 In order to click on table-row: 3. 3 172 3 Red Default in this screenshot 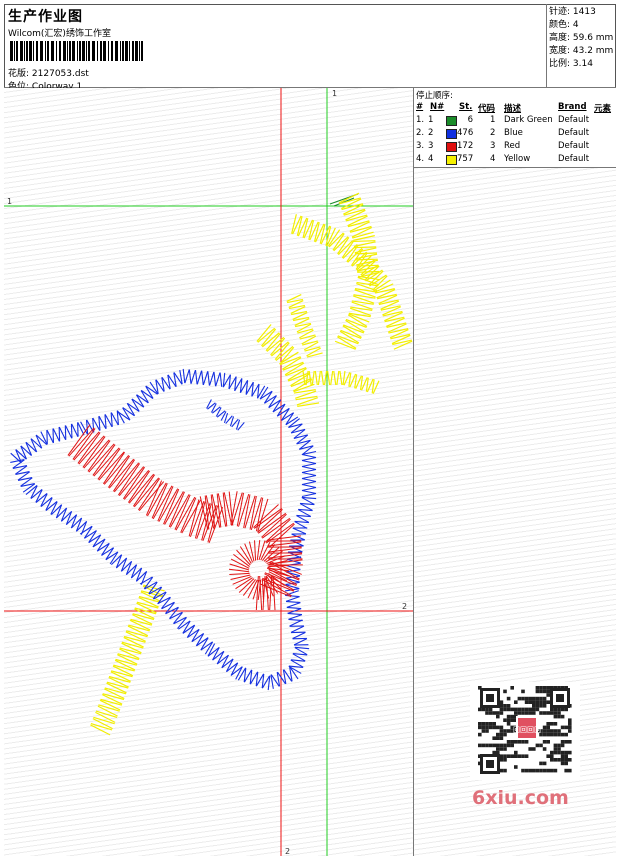, I will do `click(515, 147)`.